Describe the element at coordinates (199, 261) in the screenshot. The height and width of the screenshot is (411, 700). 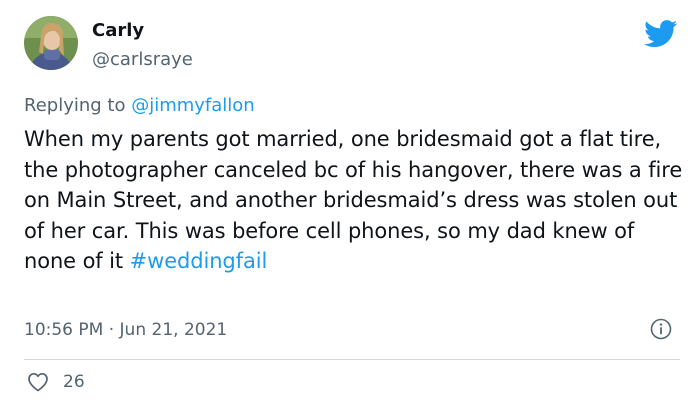
I see `hashtag-link: #weddingfail` at that location.